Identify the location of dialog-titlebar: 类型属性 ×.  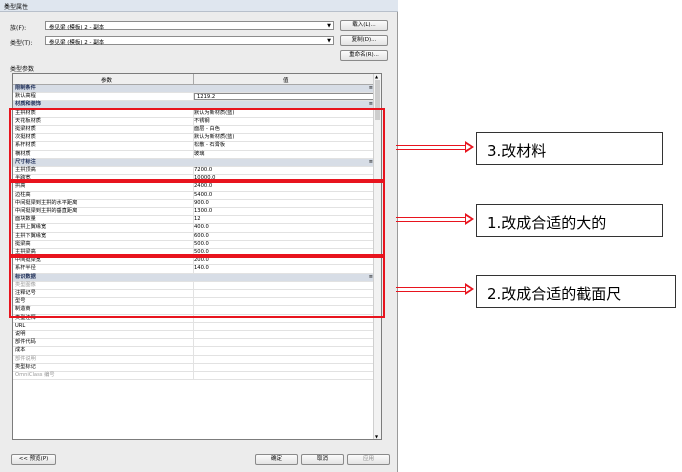
(199, 6).